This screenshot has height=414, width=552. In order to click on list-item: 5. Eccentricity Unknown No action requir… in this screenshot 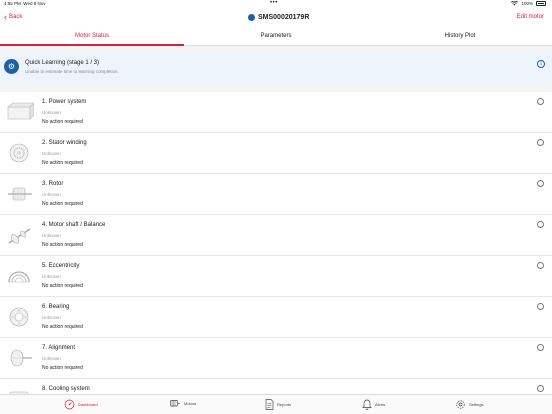, I will do `click(276, 276)`.